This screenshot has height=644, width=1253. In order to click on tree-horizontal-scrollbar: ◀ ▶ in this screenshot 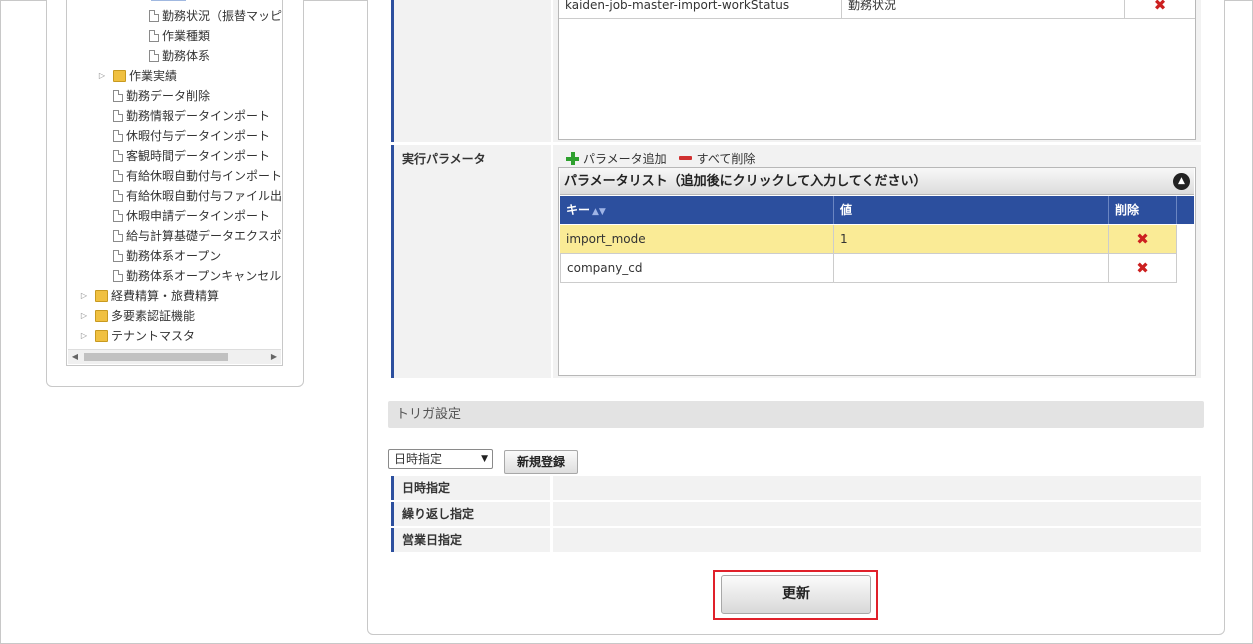, I will do `click(174, 356)`.